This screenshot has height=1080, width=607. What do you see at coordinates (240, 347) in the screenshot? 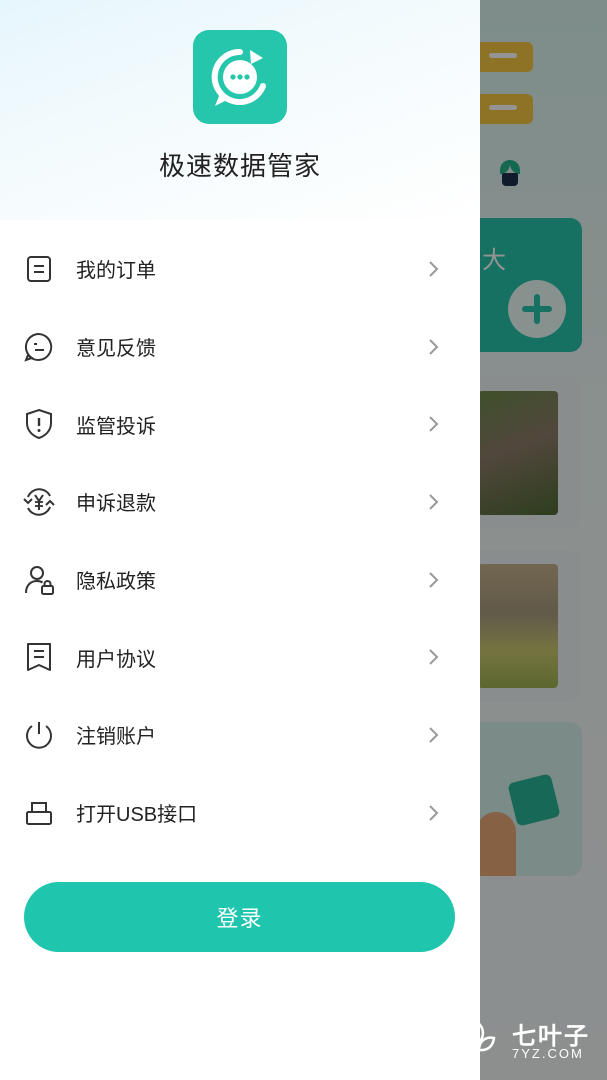
I see `menu-item-feedback: 意见反馈` at bounding box center [240, 347].